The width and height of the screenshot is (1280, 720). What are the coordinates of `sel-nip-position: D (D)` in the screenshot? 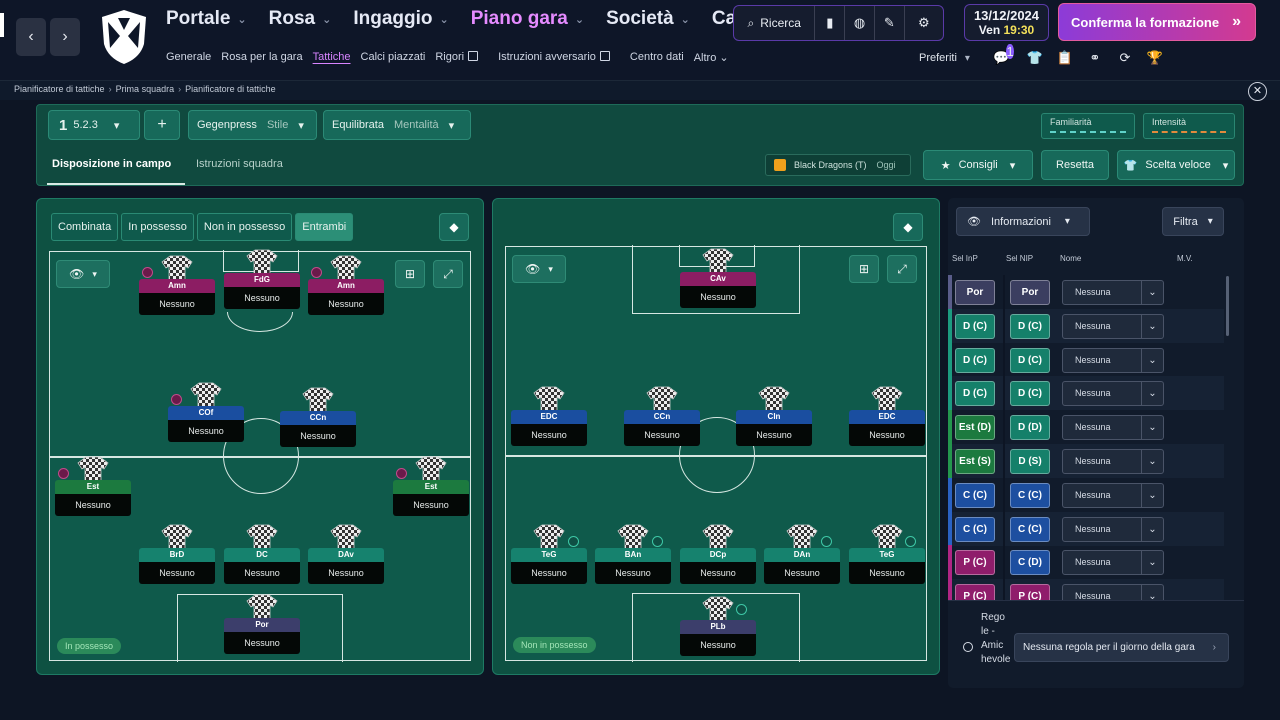 It's located at (1030, 428).